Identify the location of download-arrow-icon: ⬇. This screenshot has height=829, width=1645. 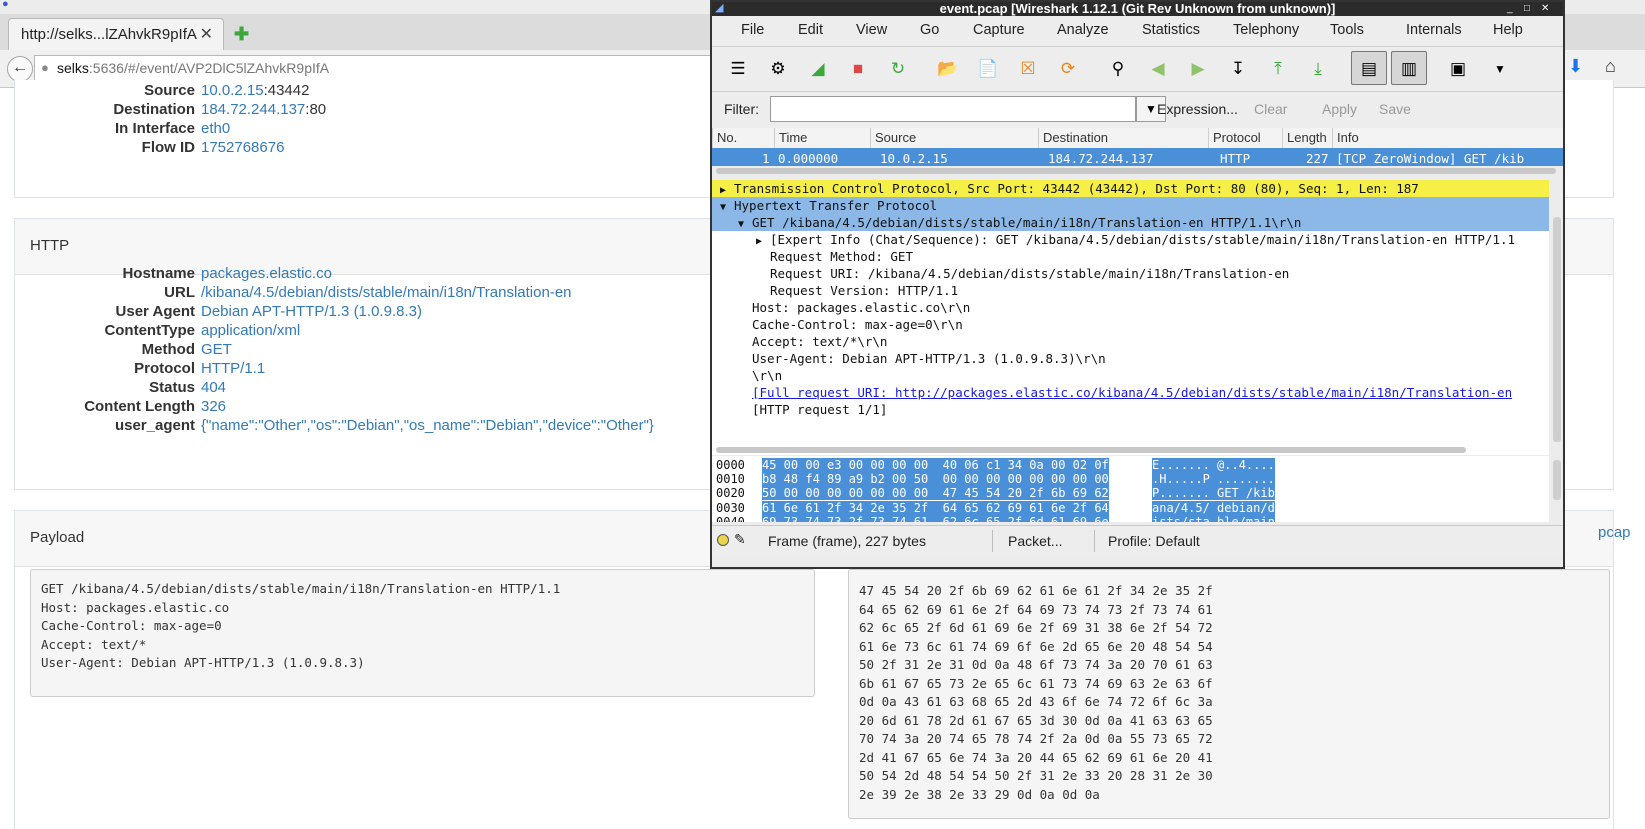
(1575, 66).